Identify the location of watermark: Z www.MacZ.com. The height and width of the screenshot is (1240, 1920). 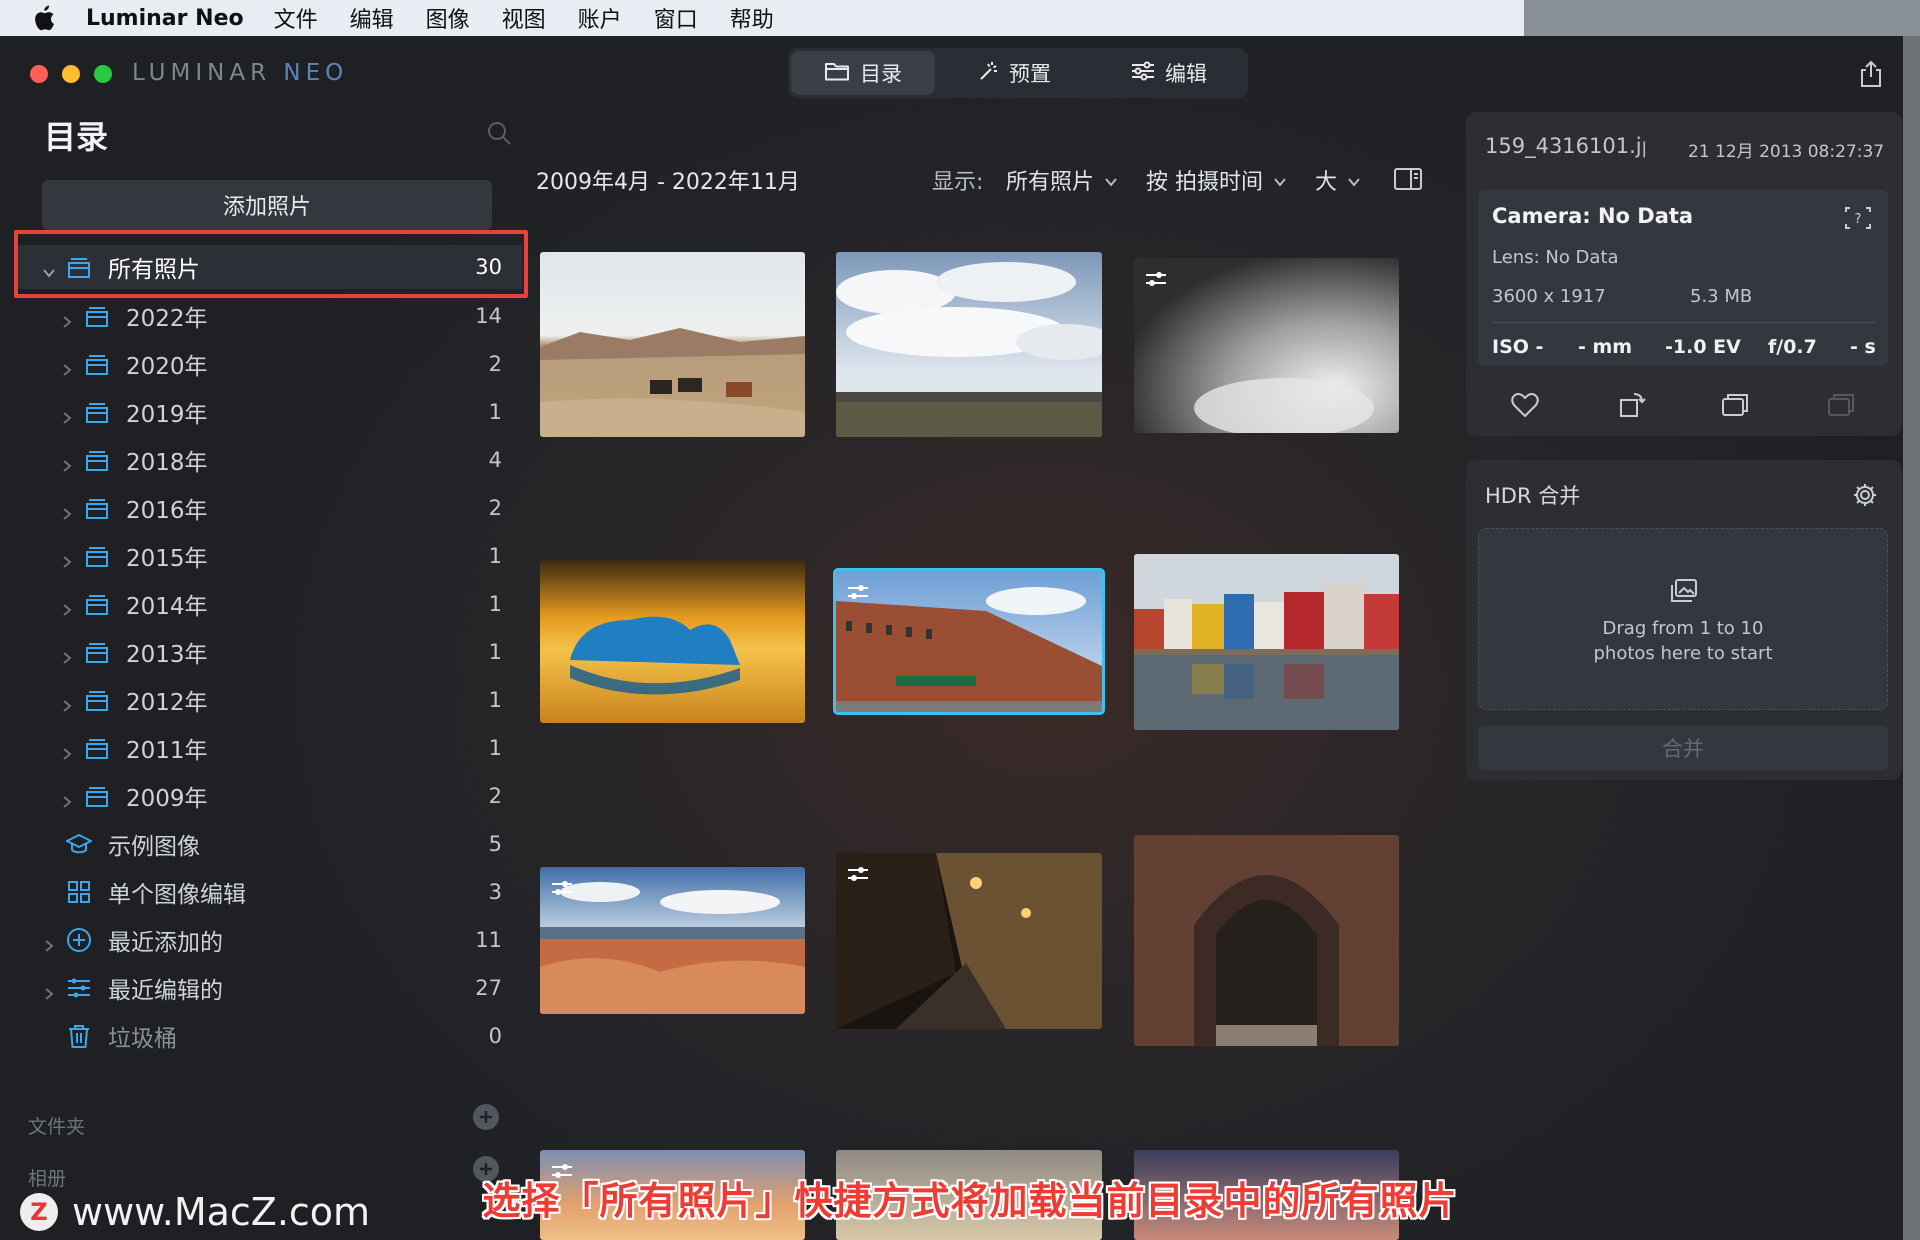
(195, 1212).